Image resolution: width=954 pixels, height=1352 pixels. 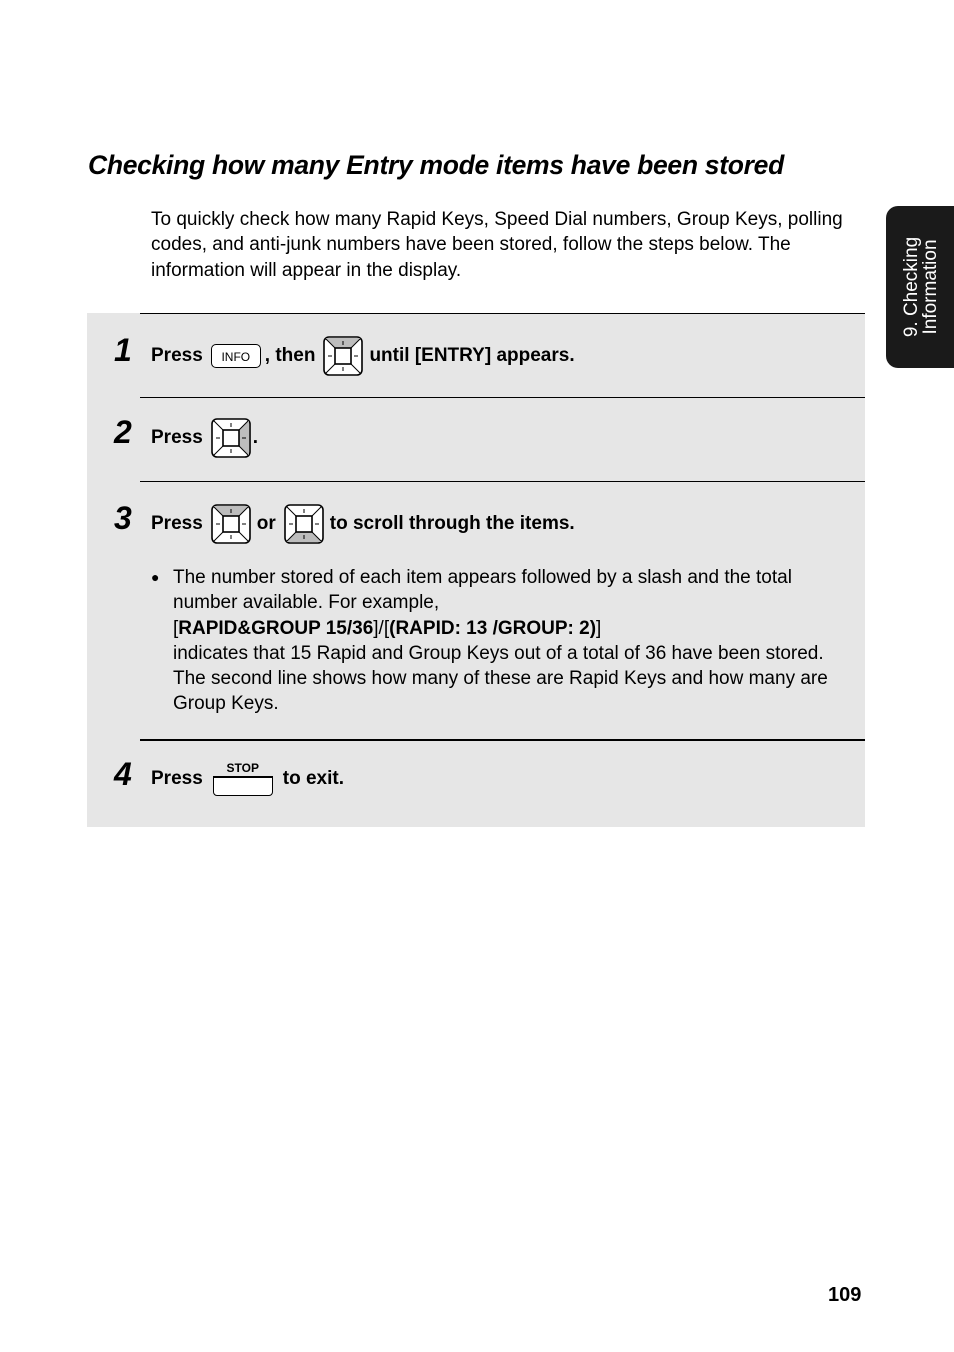 What do you see at coordinates (303, 524) in the screenshot?
I see `nav-key-down-icon` at bounding box center [303, 524].